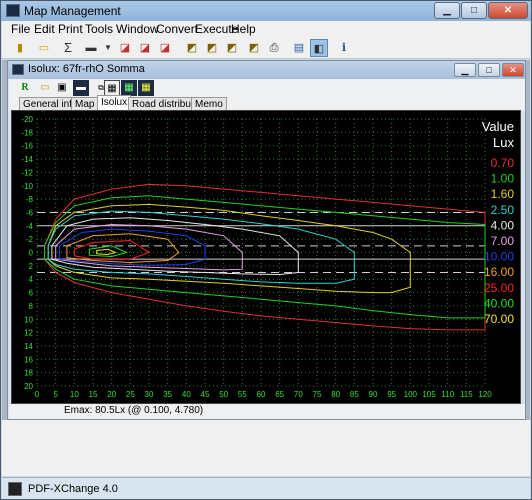 This screenshot has height=500, width=532. What do you see at coordinates (30, 199) in the screenshot?
I see `y-tick-label: -8` at bounding box center [30, 199].